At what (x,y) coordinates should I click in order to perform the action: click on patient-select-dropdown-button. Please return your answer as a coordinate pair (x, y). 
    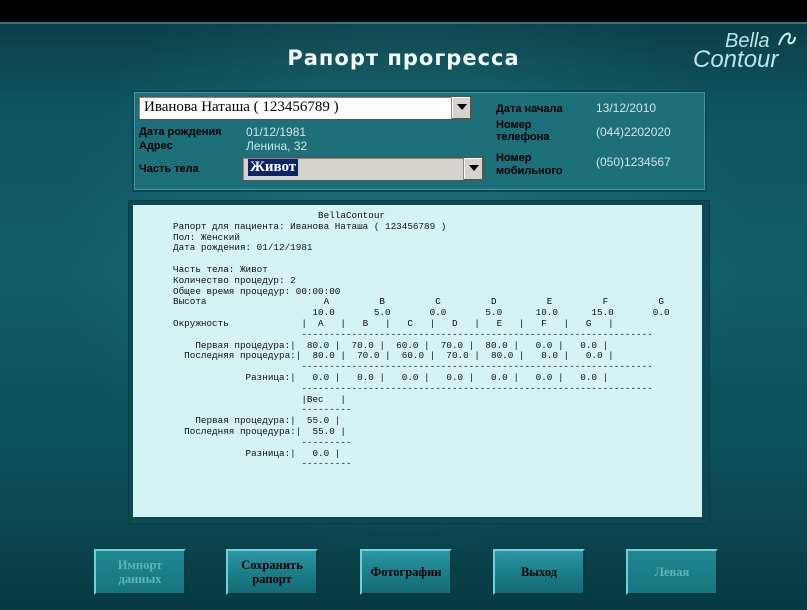
    Looking at the image, I should click on (461, 108).